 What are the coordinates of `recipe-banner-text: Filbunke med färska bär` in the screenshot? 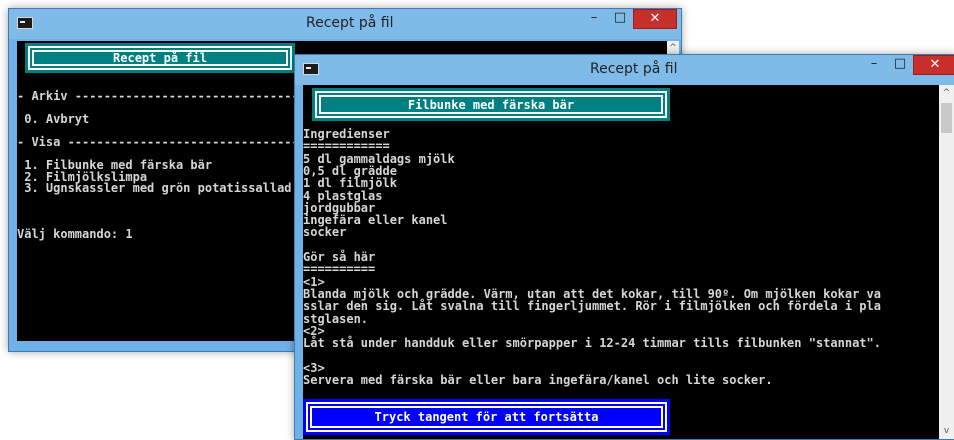 It's located at (491, 105).